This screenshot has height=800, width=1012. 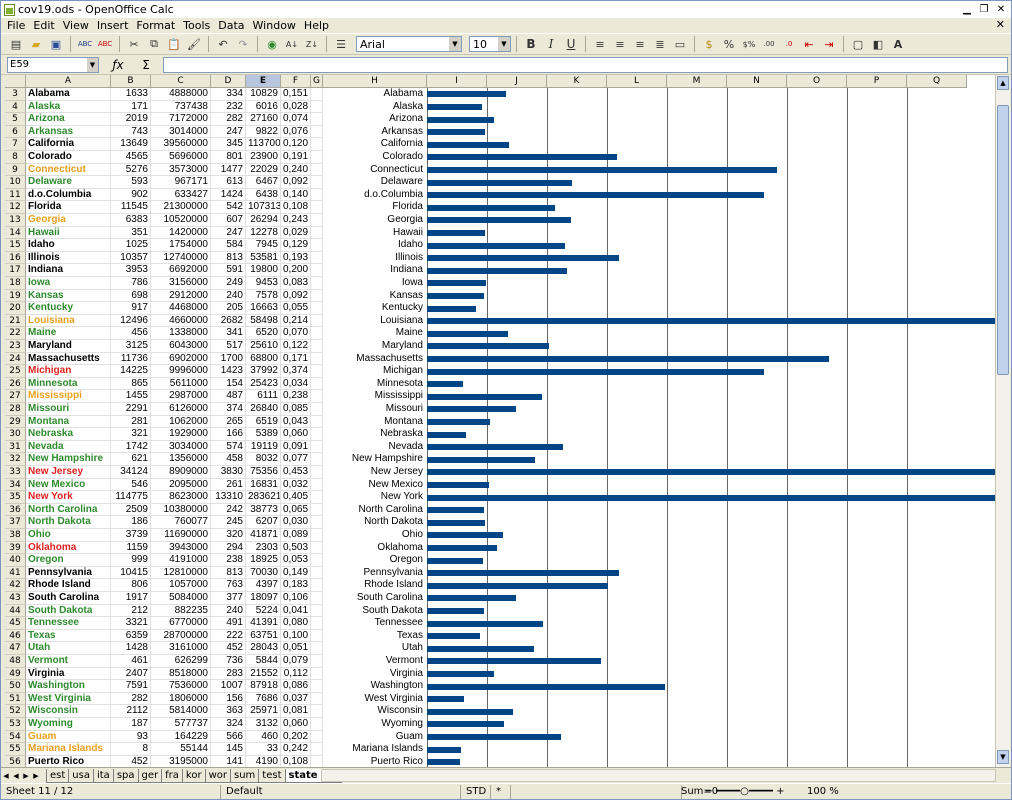 What do you see at coordinates (228, 144) in the screenshot?
I see `cell-d: 345` at bounding box center [228, 144].